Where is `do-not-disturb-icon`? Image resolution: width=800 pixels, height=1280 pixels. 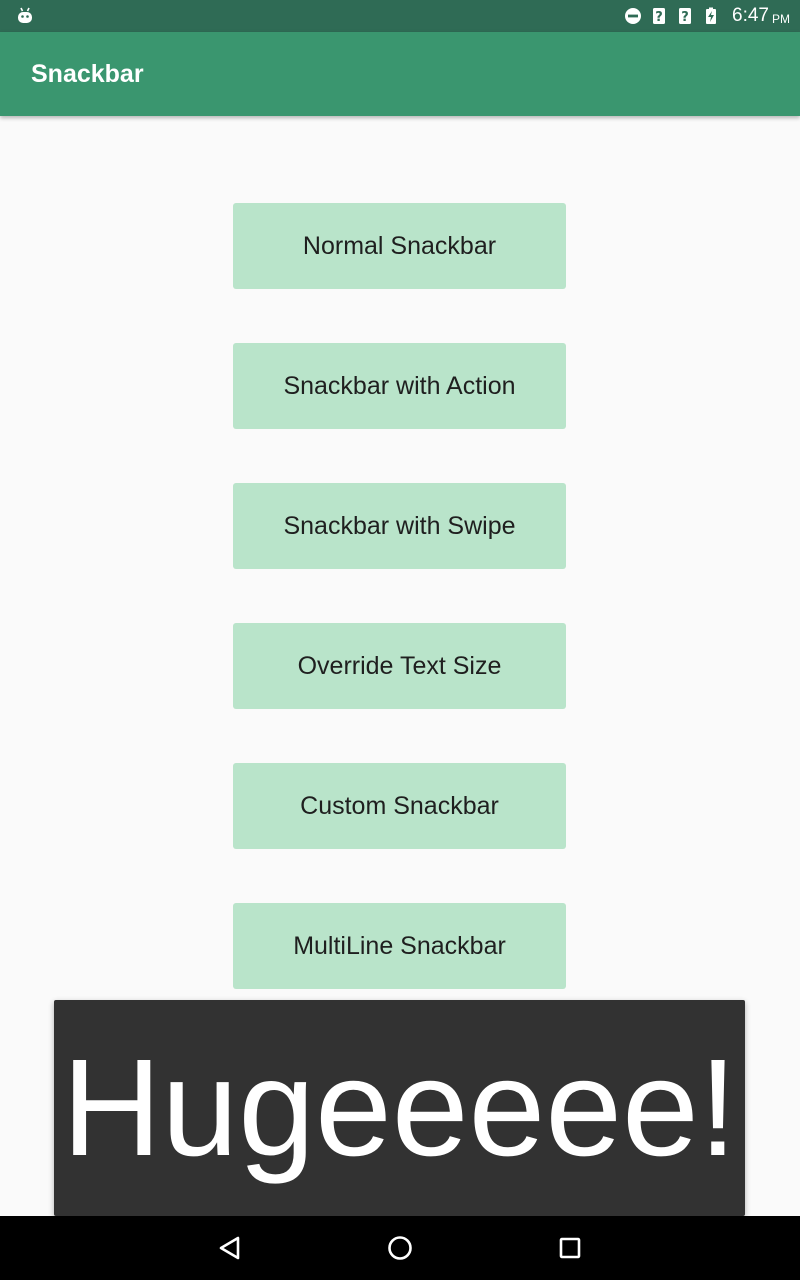 do-not-disturb-icon is located at coordinates (633, 16).